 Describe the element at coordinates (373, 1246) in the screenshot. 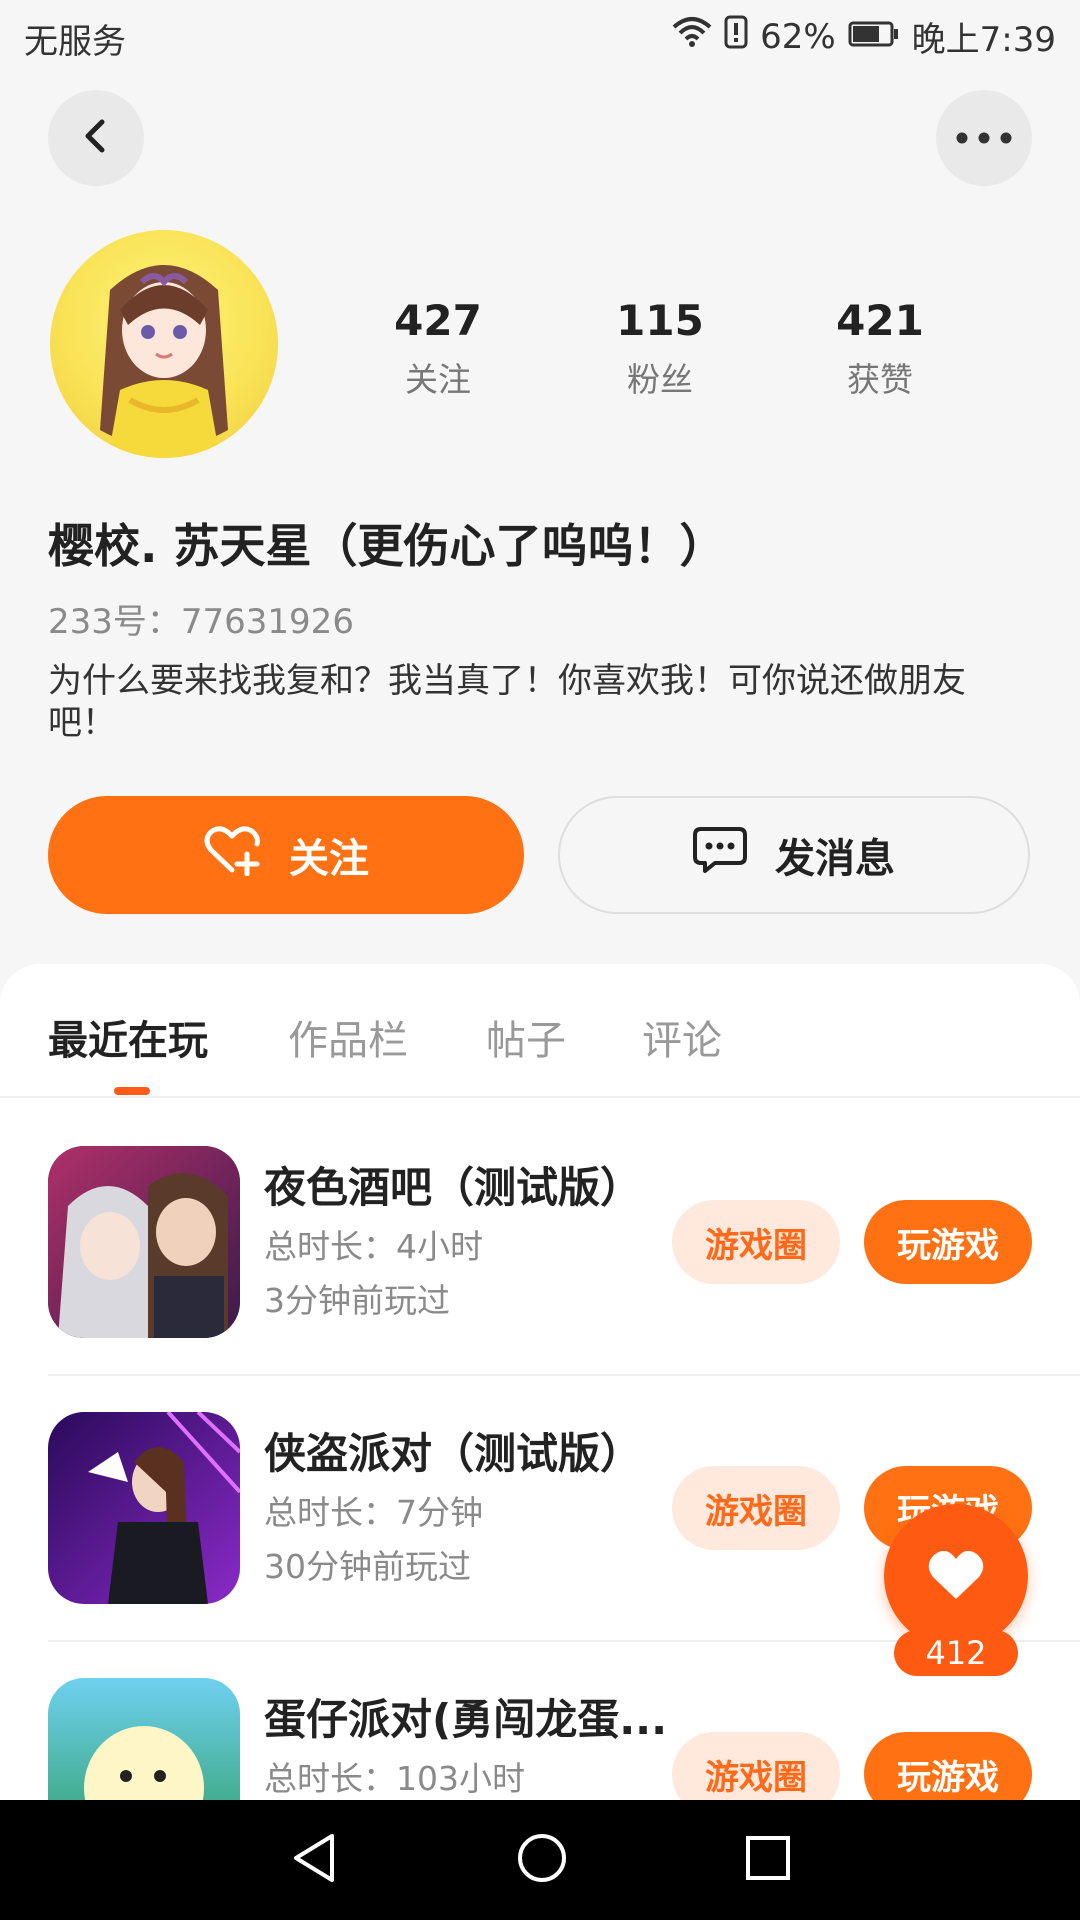

I see `game-total-time: 总时长：4小时` at that location.